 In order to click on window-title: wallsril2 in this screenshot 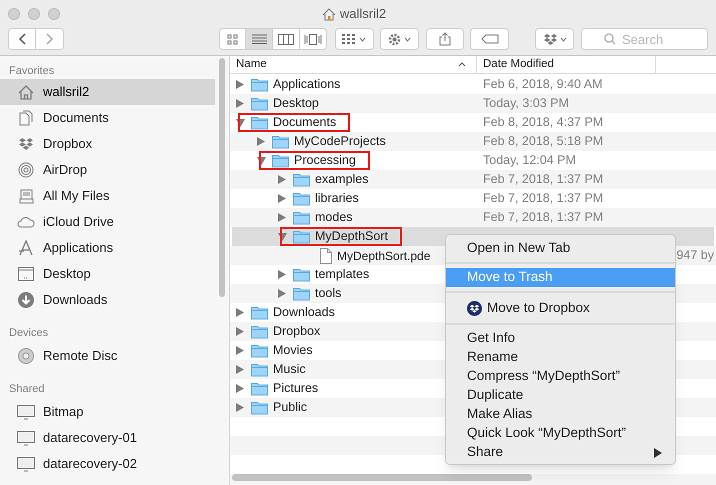, I will do `click(363, 14)`.